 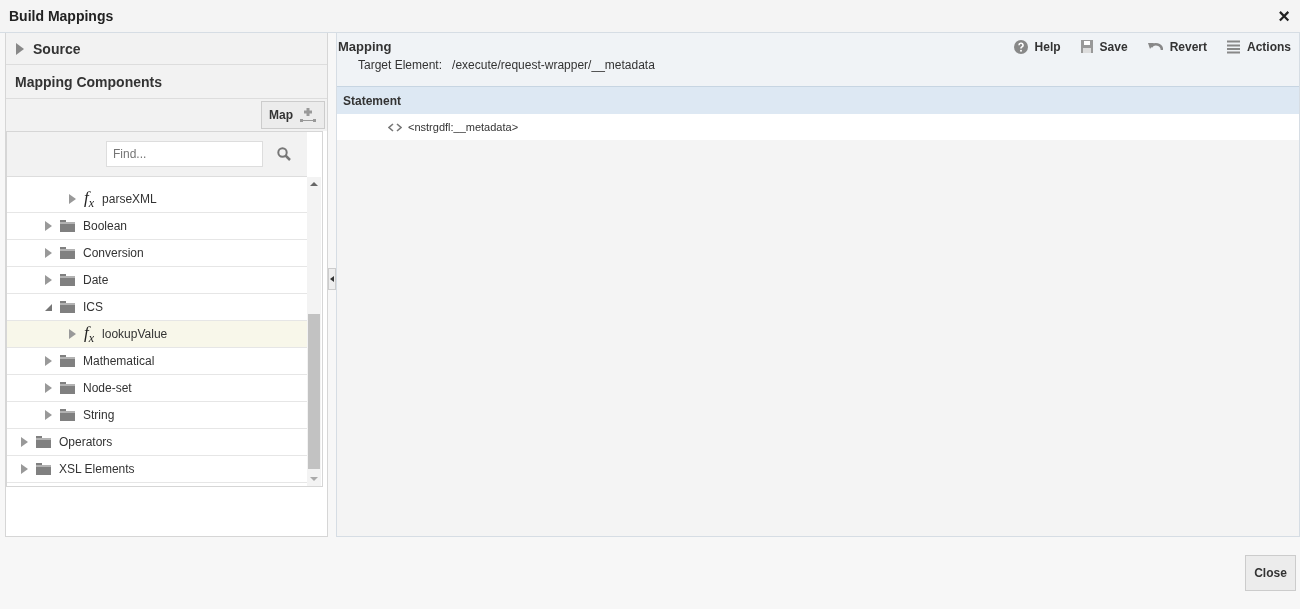 What do you see at coordinates (1284, 16) in the screenshot?
I see `close-button: ×` at bounding box center [1284, 16].